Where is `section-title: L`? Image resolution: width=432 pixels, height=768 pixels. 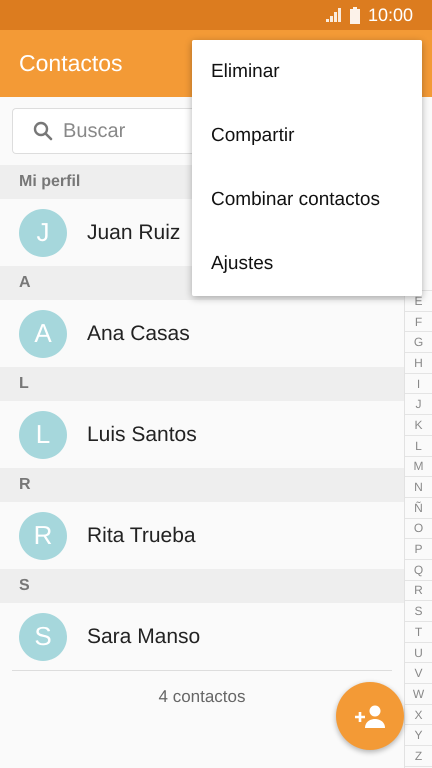
section-title: L is located at coordinates (24, 384).